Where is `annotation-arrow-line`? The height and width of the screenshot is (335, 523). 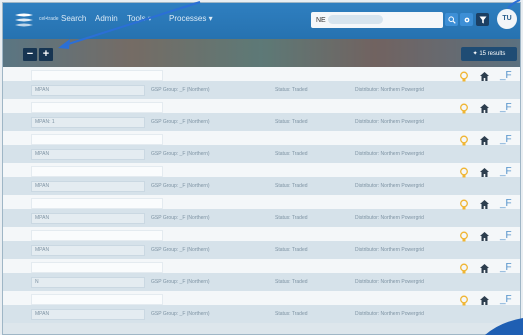 annotation-arrow-line is located at coordinates (131, 24).